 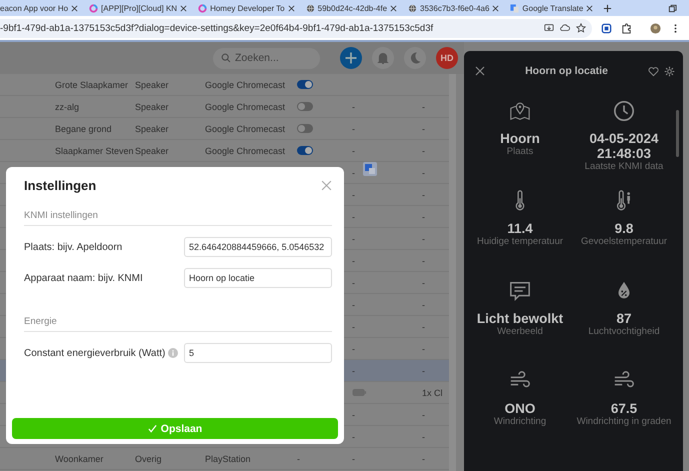 I want to click on tile-value: 9.8, so click(x=624, y=228).